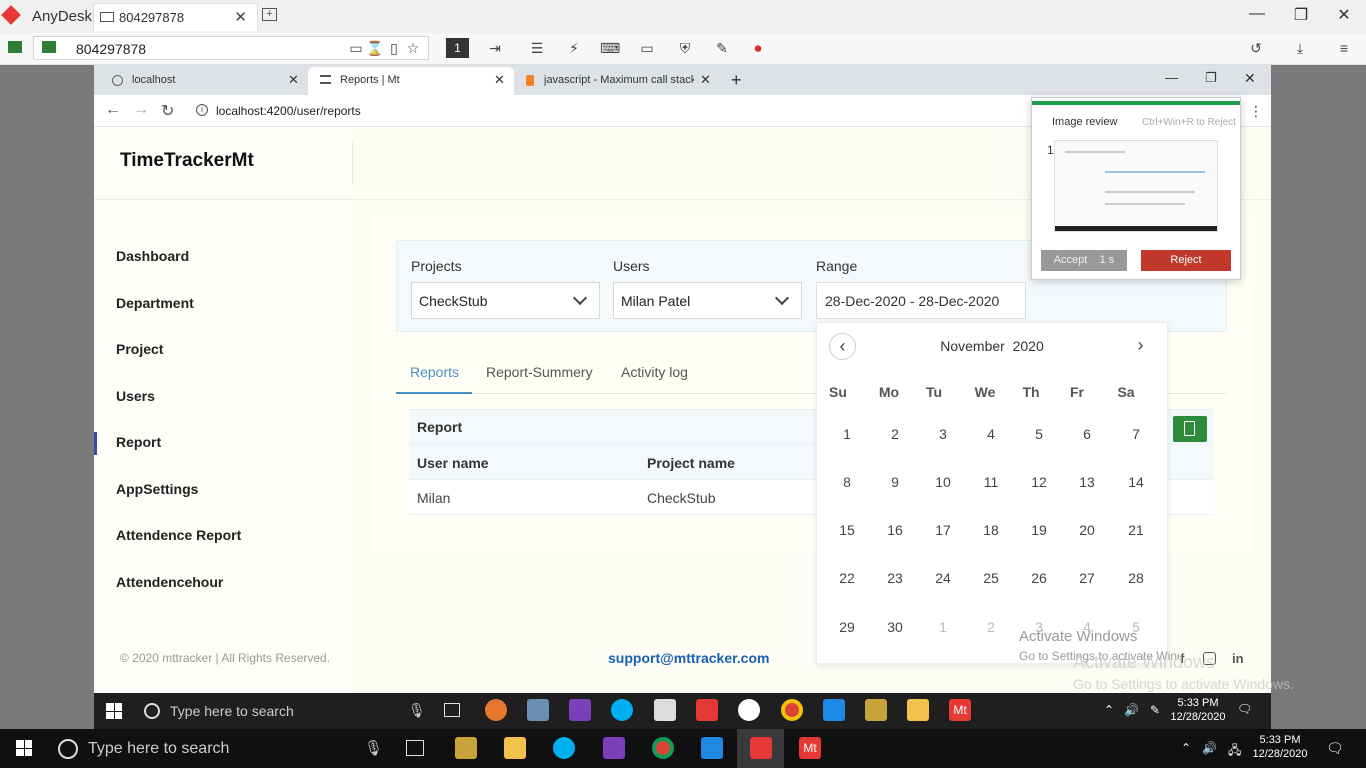  Describe the element at coordinates (943, 578) in the screenshot. I see `datepicker-day: 24` at that location.